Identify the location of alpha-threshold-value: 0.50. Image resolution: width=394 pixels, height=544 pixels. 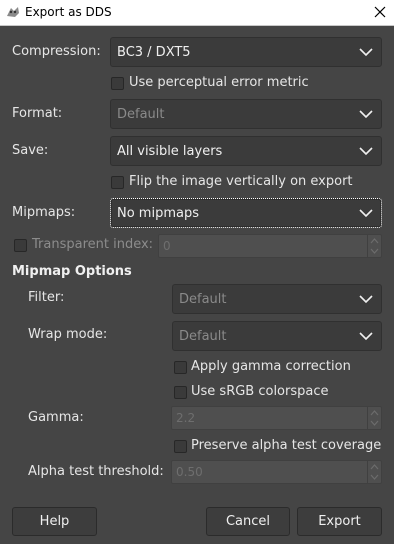
(189, 472).